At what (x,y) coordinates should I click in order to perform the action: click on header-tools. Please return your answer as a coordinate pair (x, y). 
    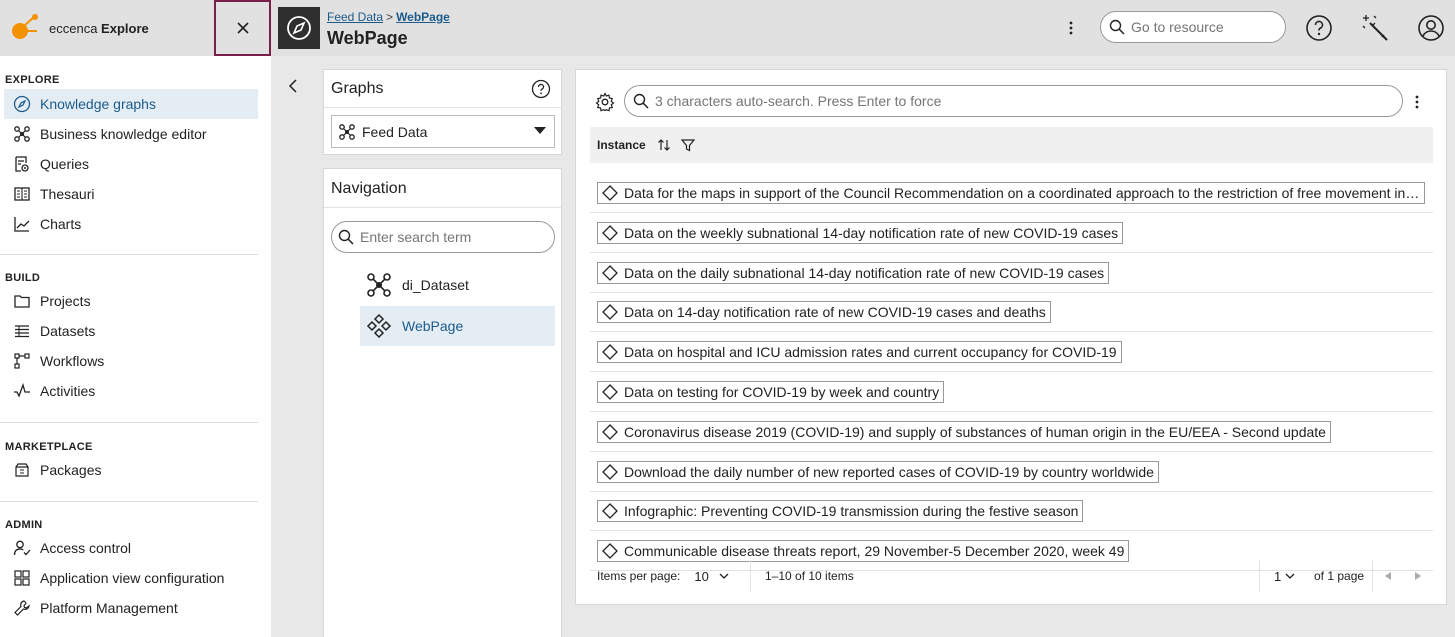
    Looking at the image, I should click on (1274, 28).